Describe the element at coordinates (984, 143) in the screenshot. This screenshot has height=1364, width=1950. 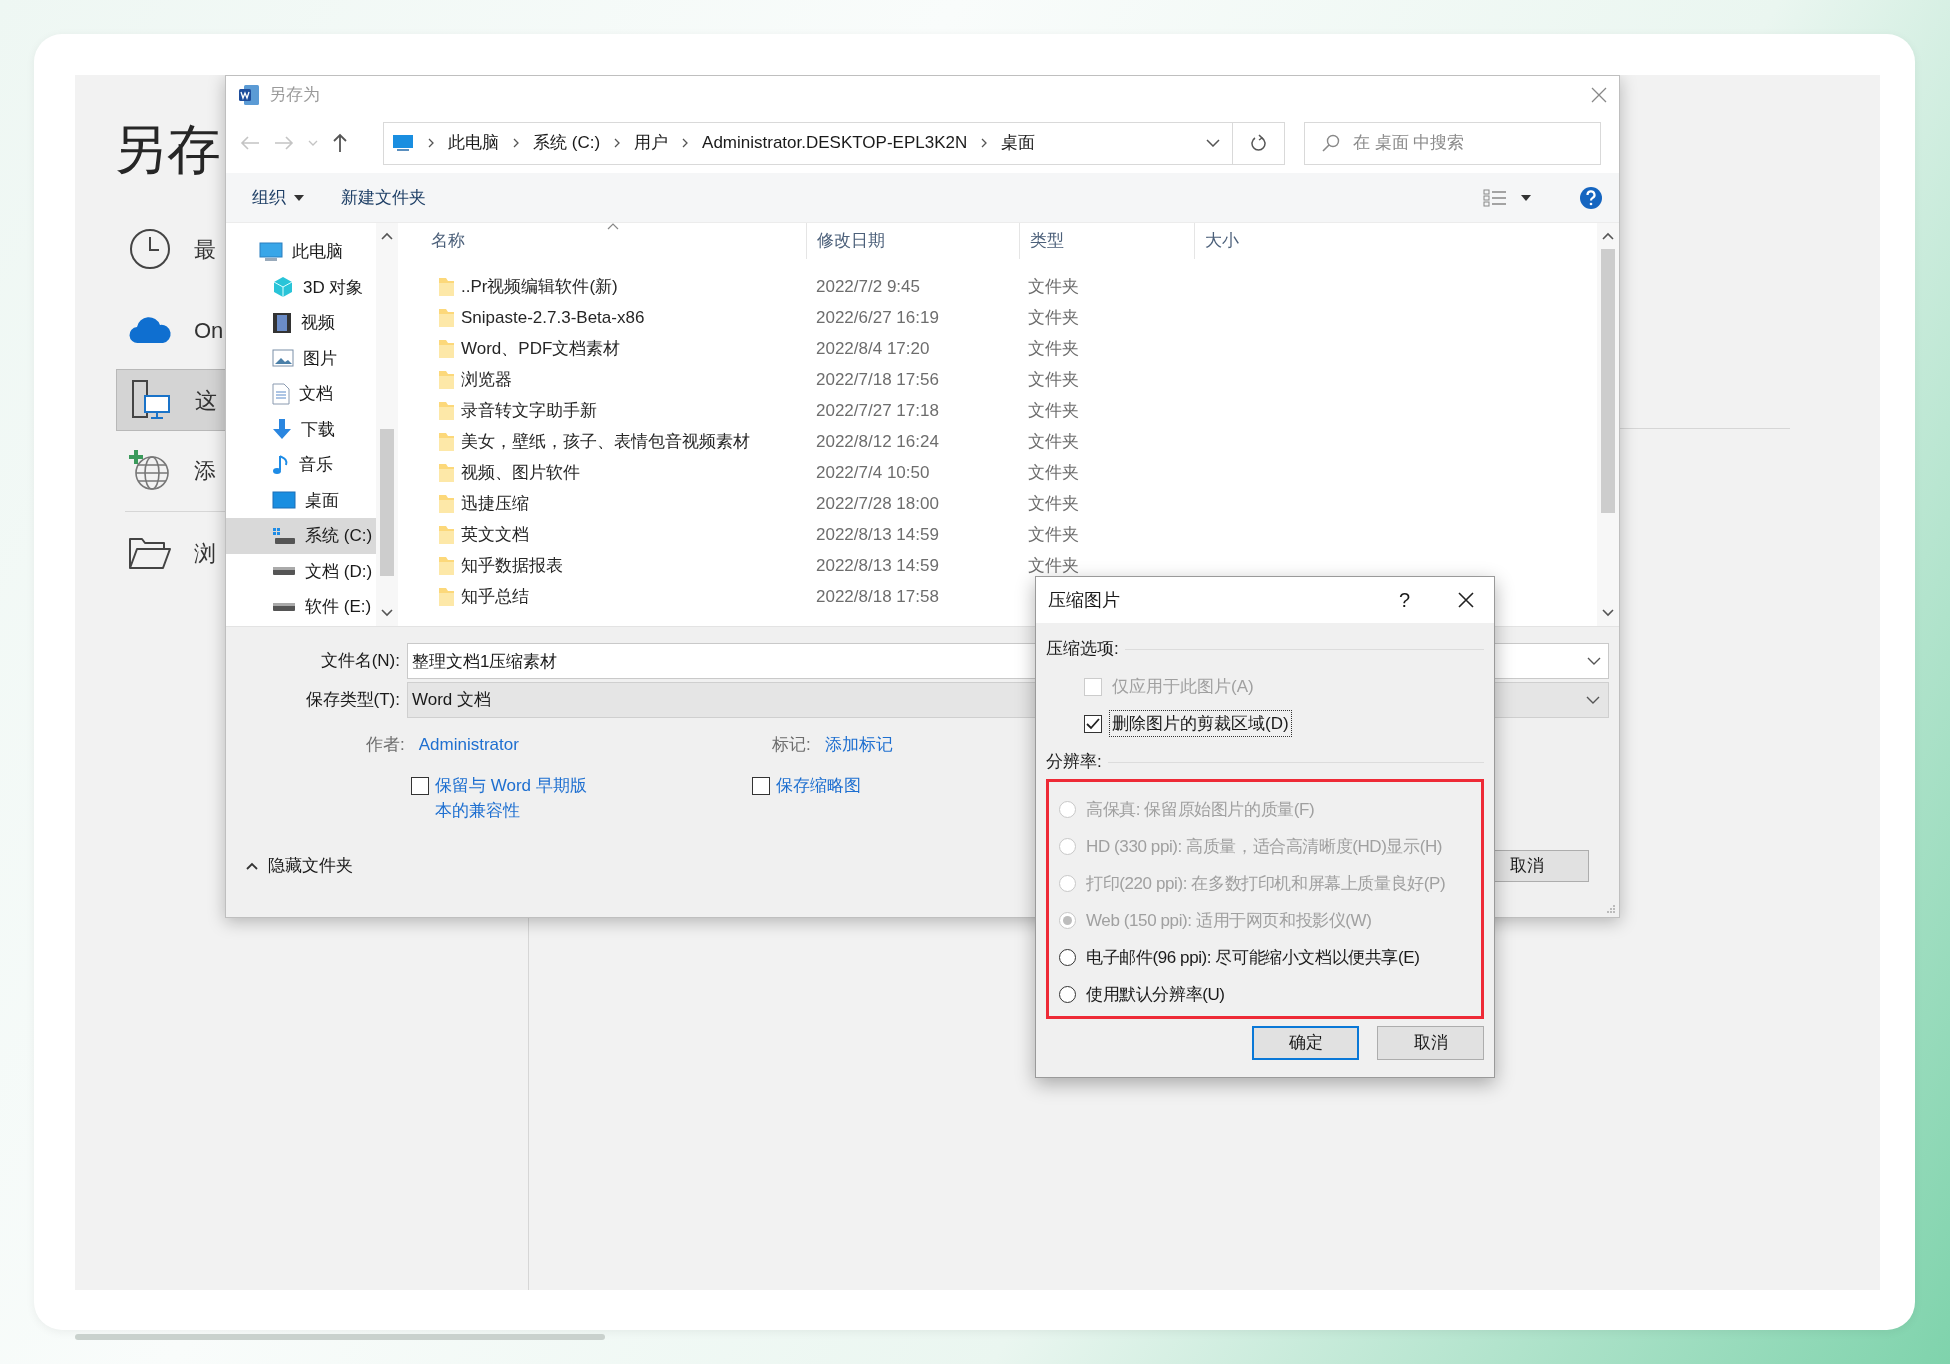
I see `chevron-right-icon` at that location.